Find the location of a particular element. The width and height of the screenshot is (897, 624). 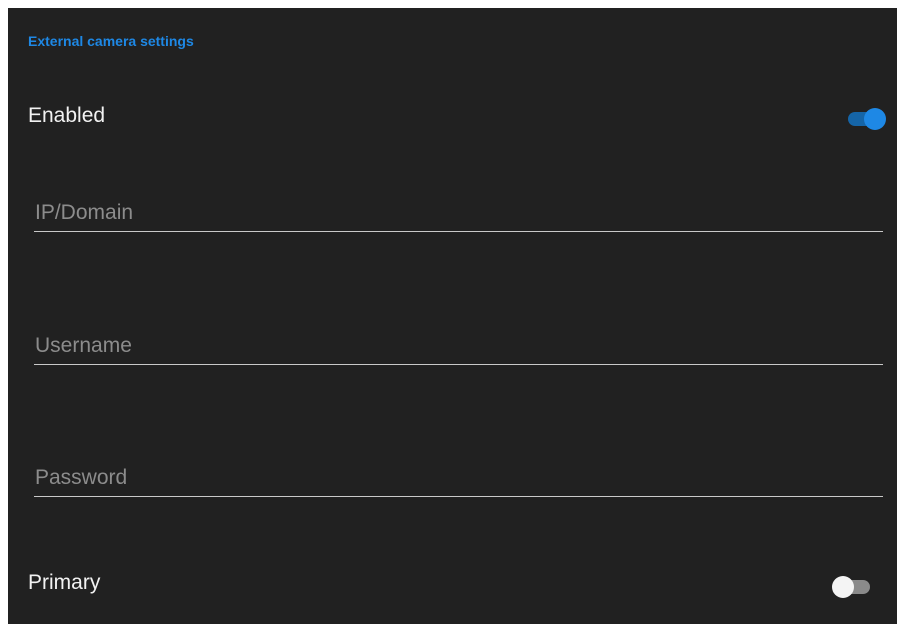

primary-toggle is located at coordinates (854, 586).